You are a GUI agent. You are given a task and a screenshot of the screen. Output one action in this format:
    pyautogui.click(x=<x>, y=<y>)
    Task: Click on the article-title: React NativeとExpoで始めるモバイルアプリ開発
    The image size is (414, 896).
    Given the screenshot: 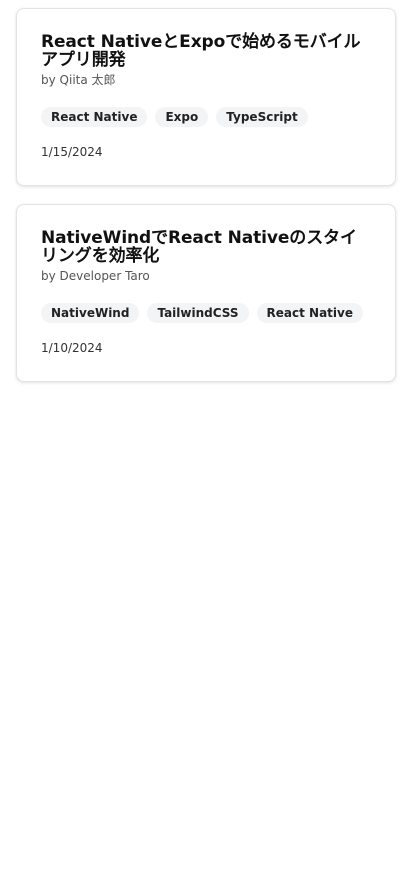 What is the action you would take?
    pyautogui.click(x=206, y=51)
    